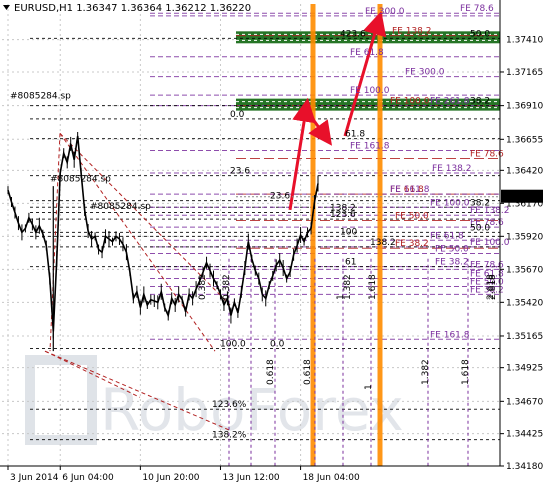  What do you see at coordinates (240, 172) in the screenshot?
I see `fib-label: 23.6` at bounding box center [240, 172].